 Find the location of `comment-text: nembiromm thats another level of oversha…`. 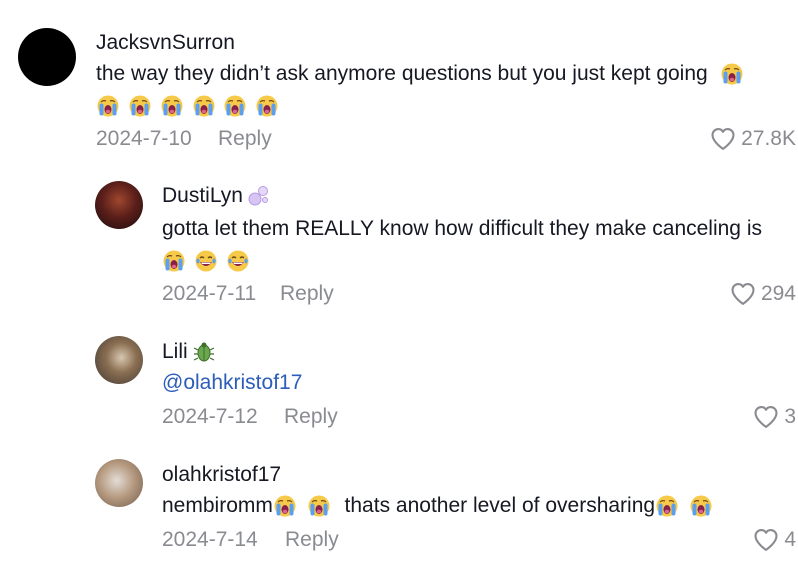

comment-text: nembiromm thats another level of oversha… is located at coordinates (437, 505).